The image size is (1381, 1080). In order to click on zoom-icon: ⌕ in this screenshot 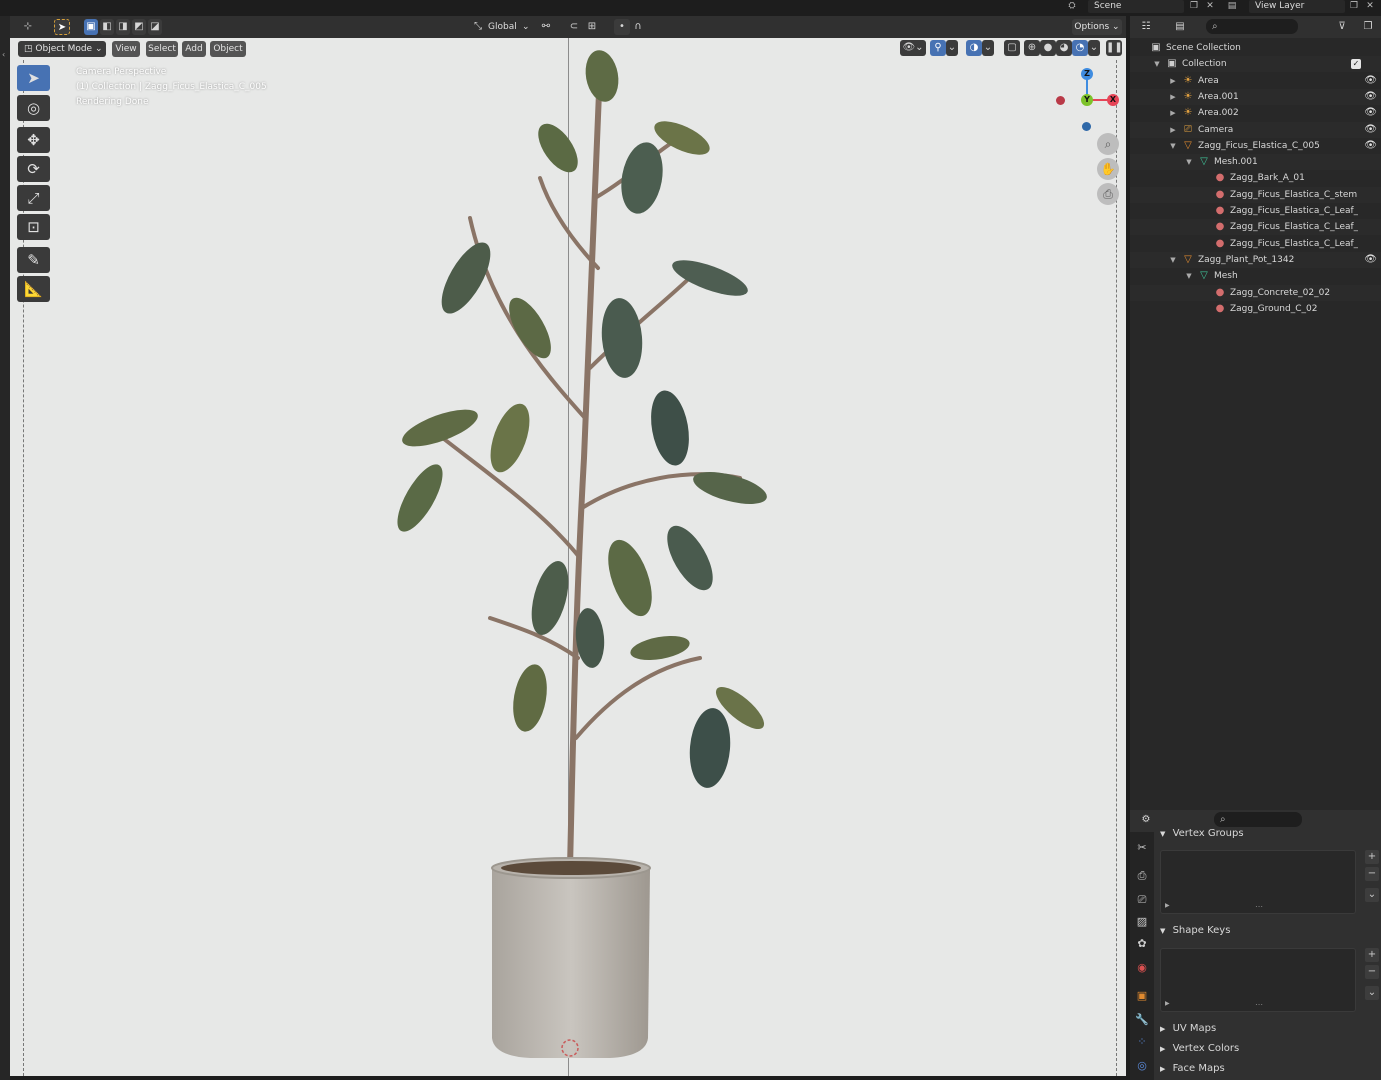, I will do `click(1108, 144)`.